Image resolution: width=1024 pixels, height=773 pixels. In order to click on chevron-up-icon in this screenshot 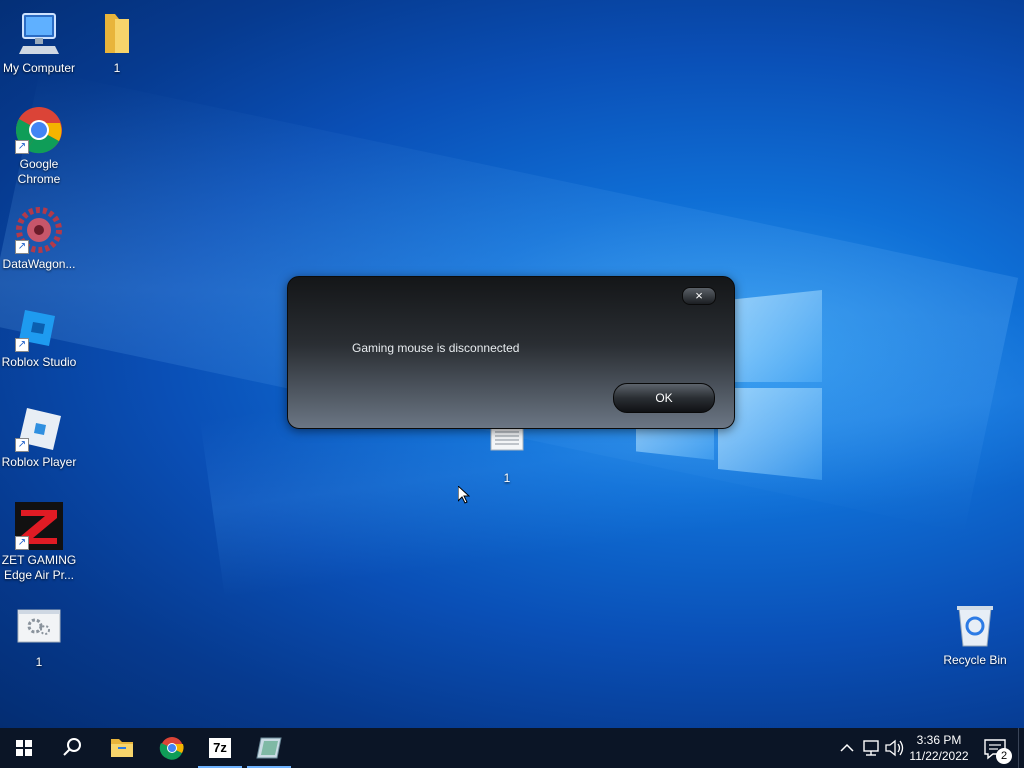, I will do `click(847, 747)`.